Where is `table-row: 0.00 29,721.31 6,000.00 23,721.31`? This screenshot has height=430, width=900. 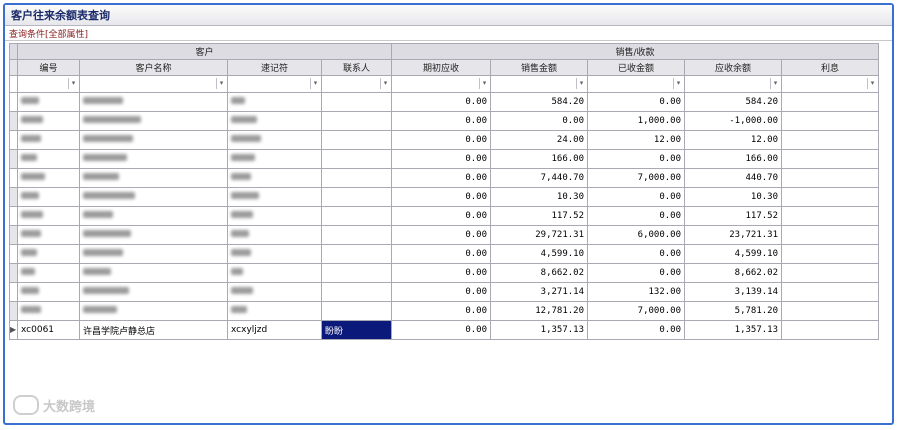 table-row: 0.00 29,721.31 6,000.00 23,721.31 is located at coordinates (444, 235).